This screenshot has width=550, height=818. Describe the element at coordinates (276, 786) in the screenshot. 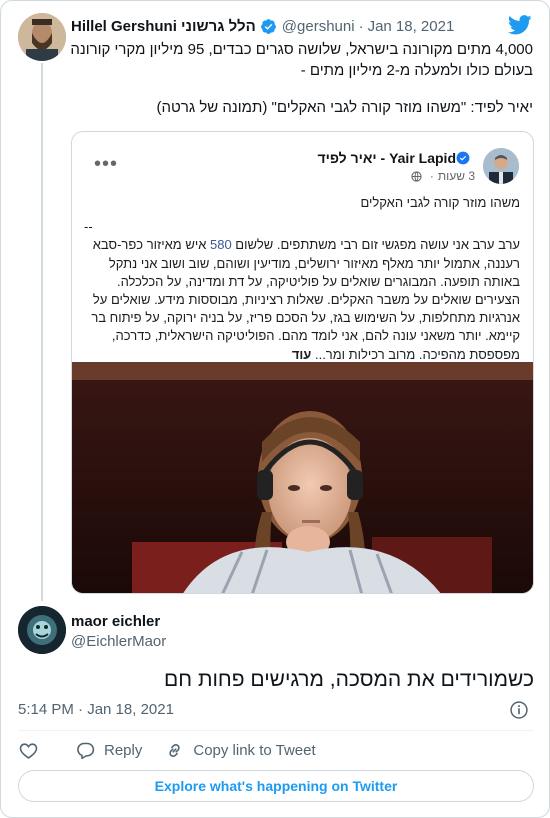

I see `explore-twitter-button: Explore what's happening on Twitter` at that location.